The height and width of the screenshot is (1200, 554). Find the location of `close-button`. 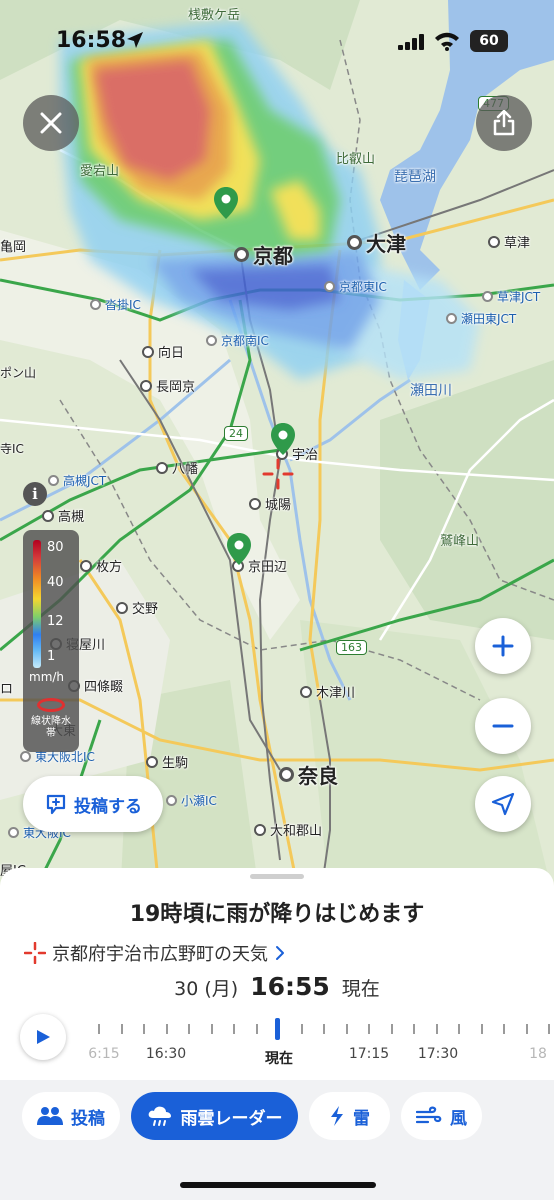

close-button is located at coordinates (51, 123).